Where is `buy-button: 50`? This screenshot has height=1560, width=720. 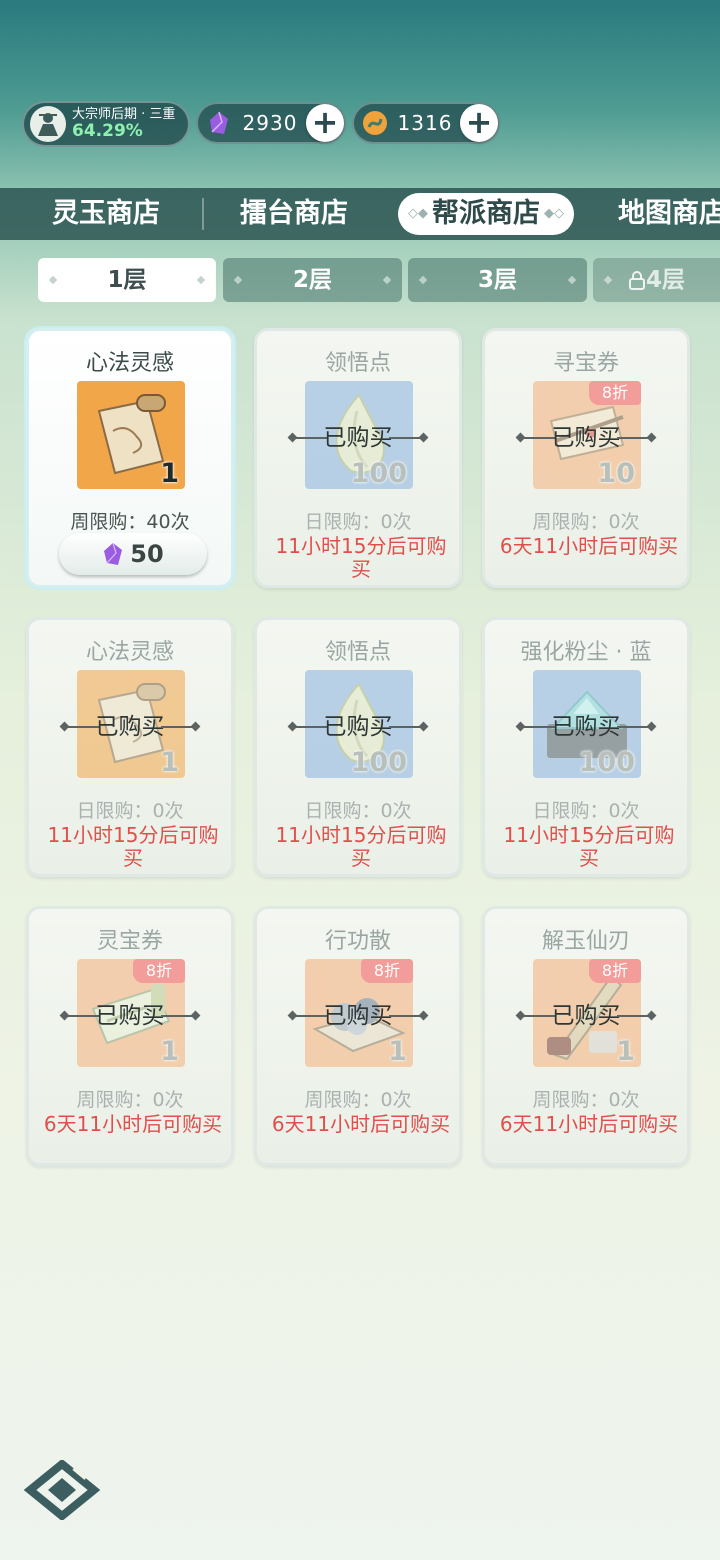
buy-button: 50 is located at coordinates (133, 554).